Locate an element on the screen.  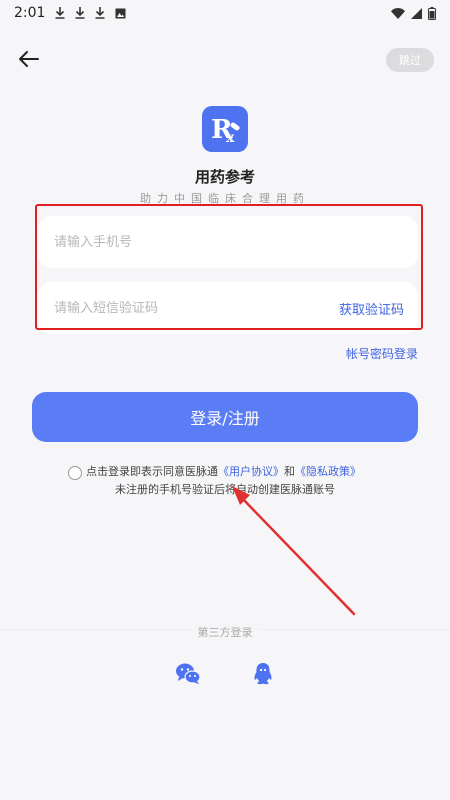
phone-input is located at coordinates (228, 242).